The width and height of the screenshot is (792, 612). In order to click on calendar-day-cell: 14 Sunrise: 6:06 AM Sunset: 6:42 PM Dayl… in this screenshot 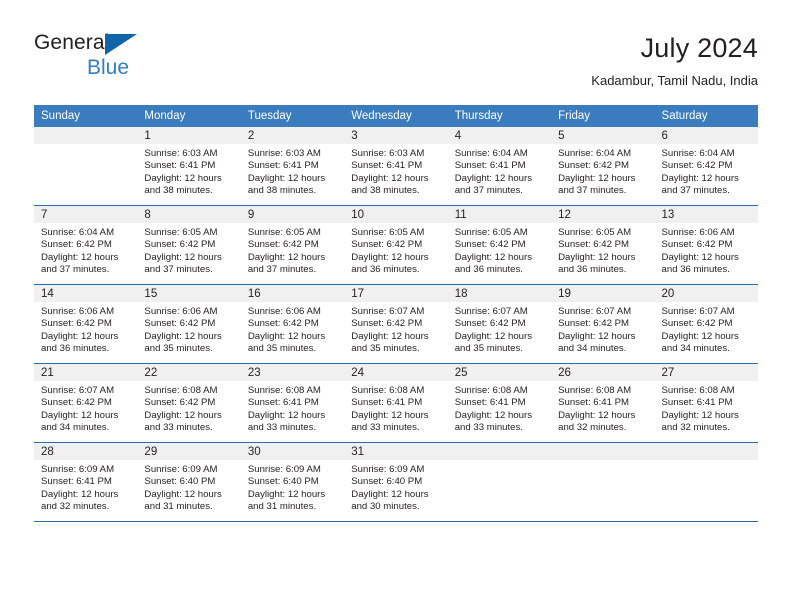, I will do `click(86, 324)`.